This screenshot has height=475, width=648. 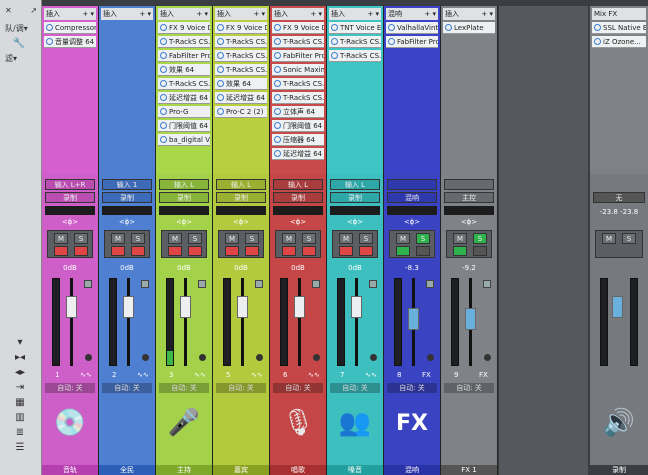 I want to click on channel-name: FX 1, so click(x=469, y=470).